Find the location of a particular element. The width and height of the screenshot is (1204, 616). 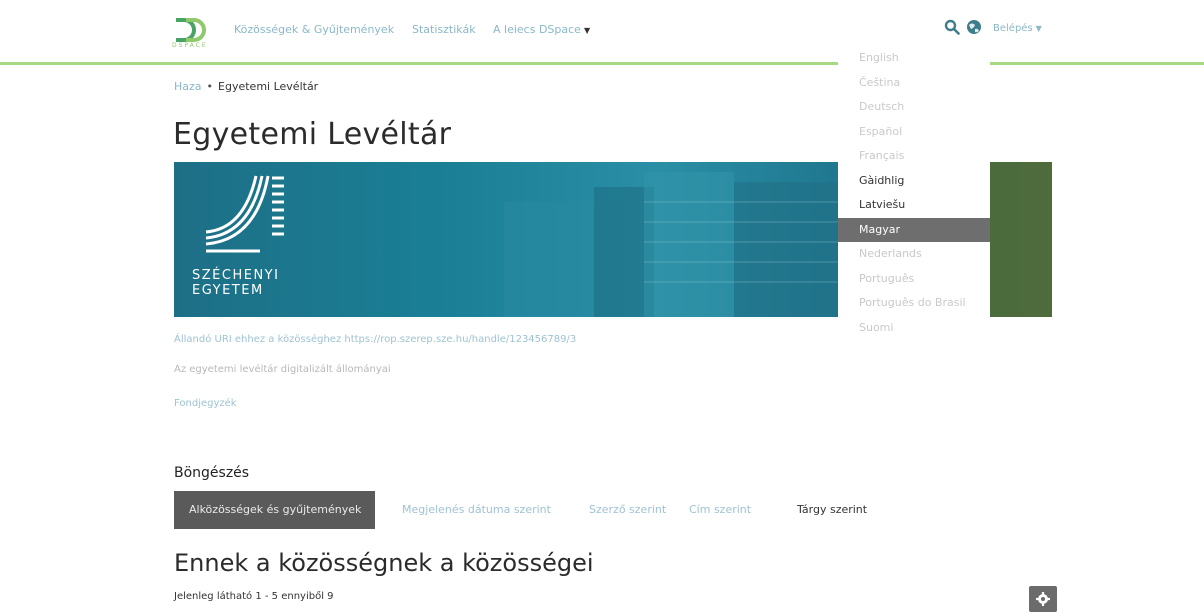

section-title: Ennek a közösségnek a közösségei is located at coordinates (384, 563).